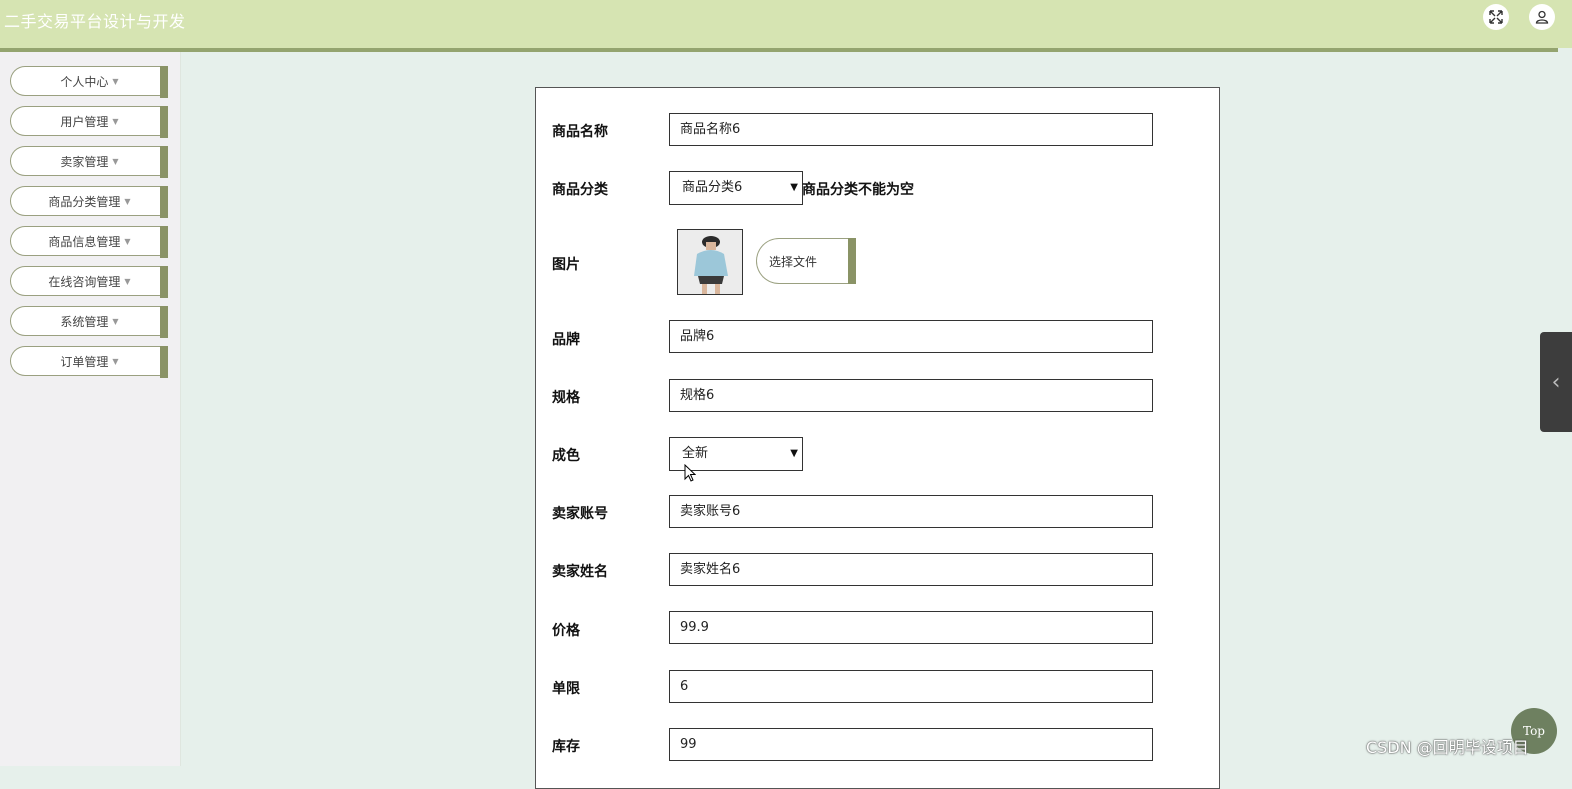 The height and width of the screenshot is (789, 1572). What do you see at coordinates (690, 473) in the screenshot?
I see `mouse-cursor-icon` at bounding box center [690, 473].